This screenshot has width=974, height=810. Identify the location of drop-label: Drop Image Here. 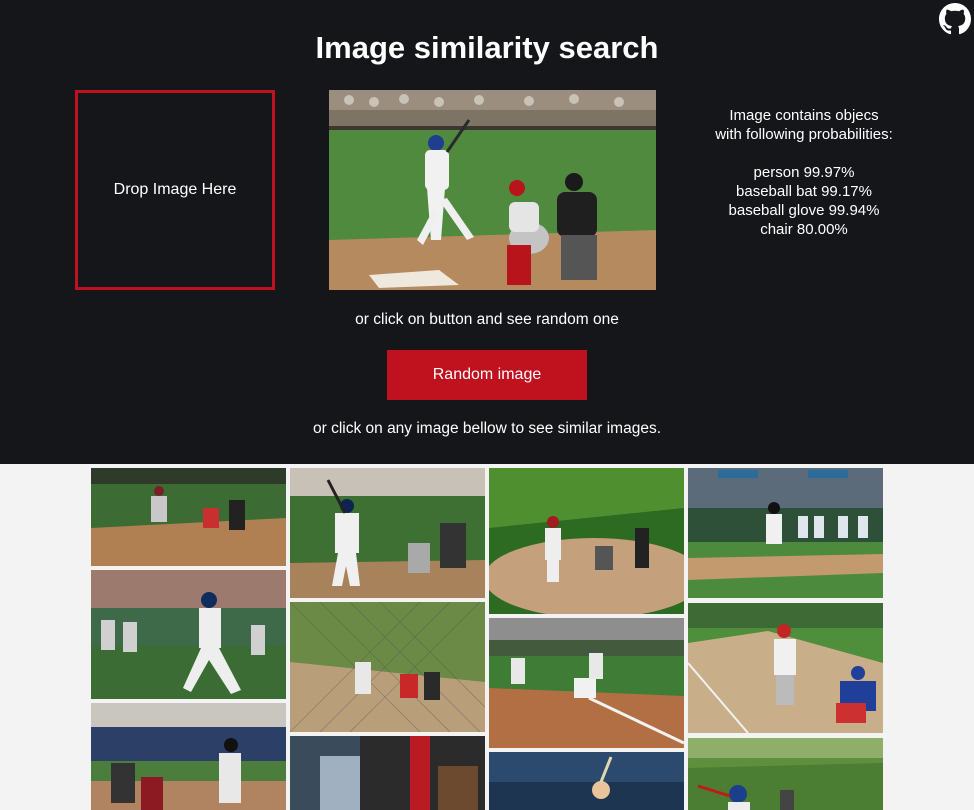
(175, 189).